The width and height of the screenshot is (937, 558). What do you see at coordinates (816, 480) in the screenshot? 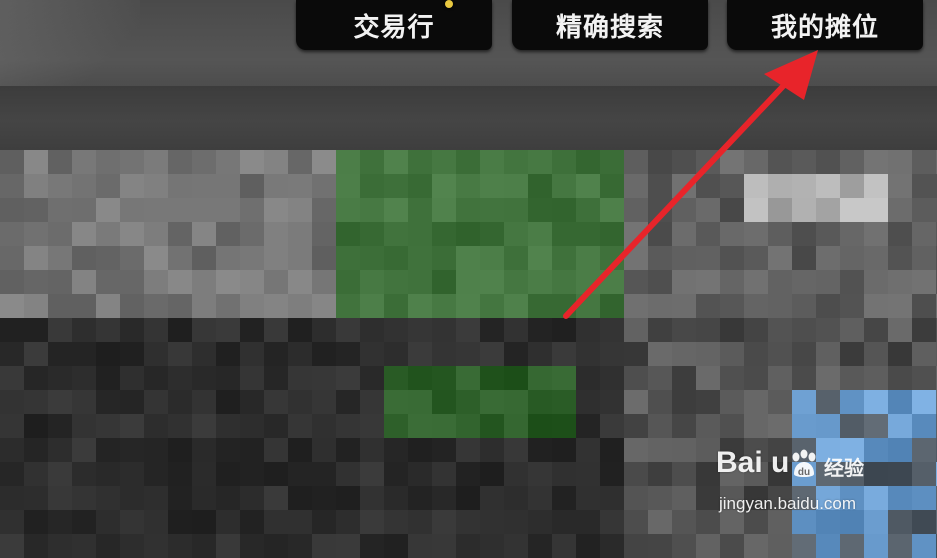
I see `baidu-jingyan-watermark: Bai u du 经验 jingyan.baidu.com` at bounding box center [816, 480].